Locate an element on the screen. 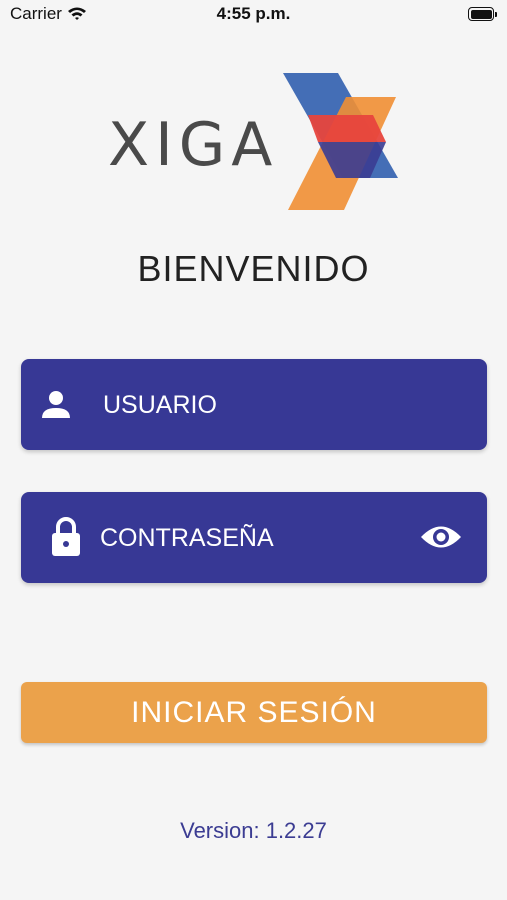 The width and height of the screenshot is (507, 900). logo-mark-icon is located at coordinates (340, 141).